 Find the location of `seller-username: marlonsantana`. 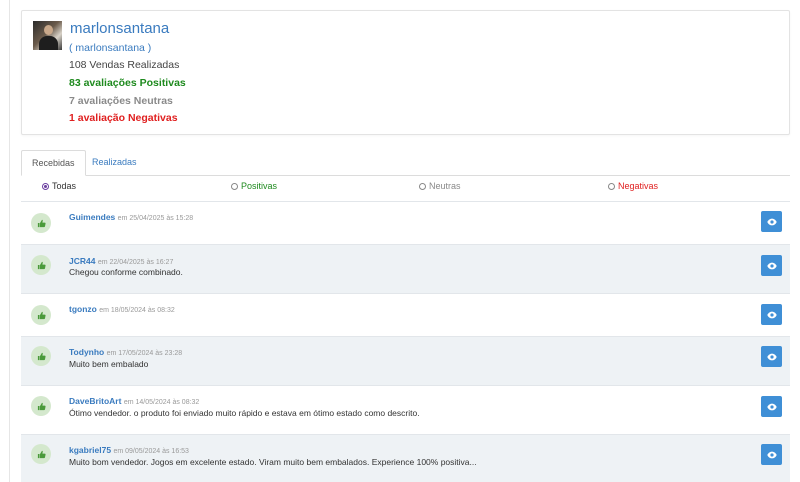

seller-username: marlonsantana is located at coordinates (119, 28).